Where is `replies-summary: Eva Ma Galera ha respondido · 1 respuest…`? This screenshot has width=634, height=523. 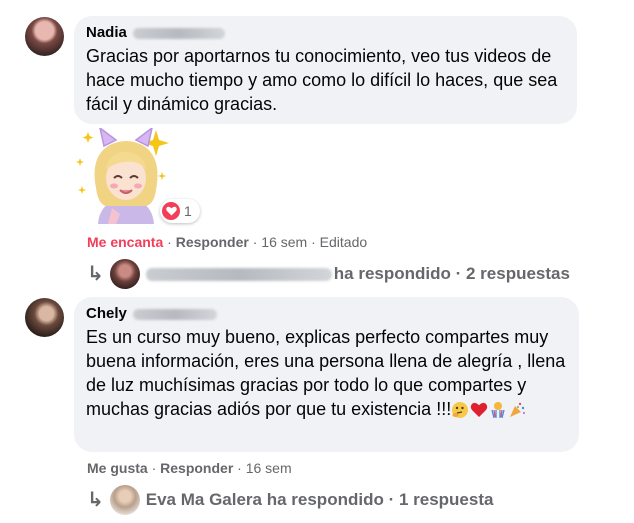 replies-summary: Eva Ma Galera ha respondido · 1 respuest… is located at coordinates (319, 499).